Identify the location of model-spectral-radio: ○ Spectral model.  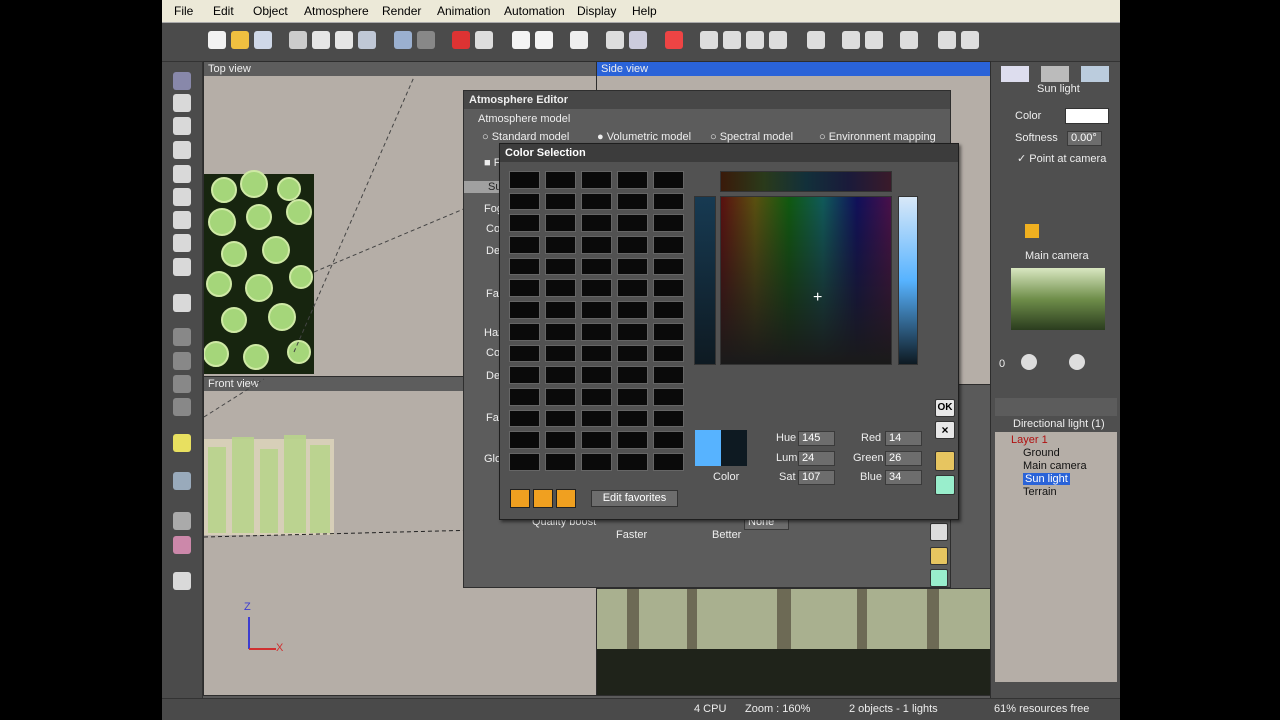
(751, 137).